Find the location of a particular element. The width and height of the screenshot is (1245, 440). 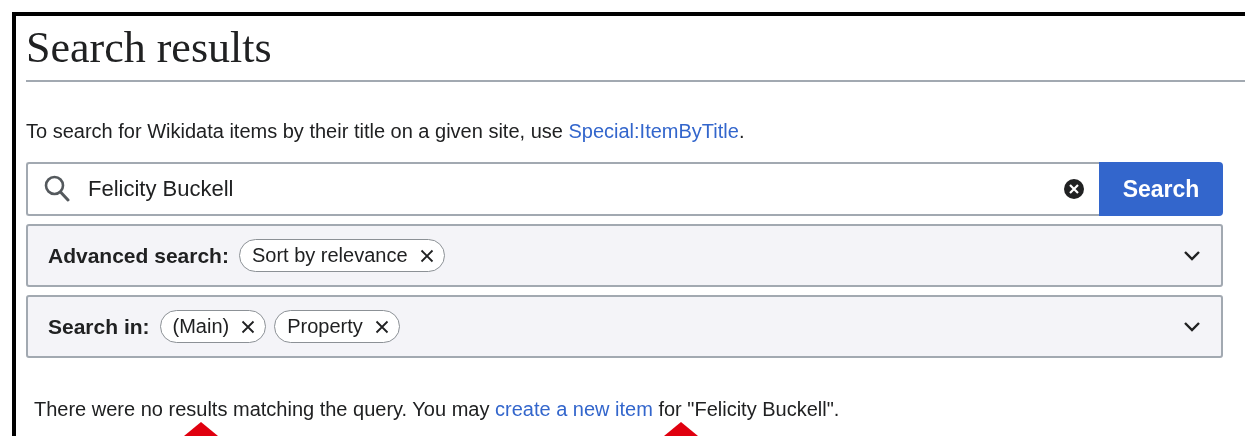

filter-panel: Advanced search: Sort by relevance is located at coordinates (624, 255).